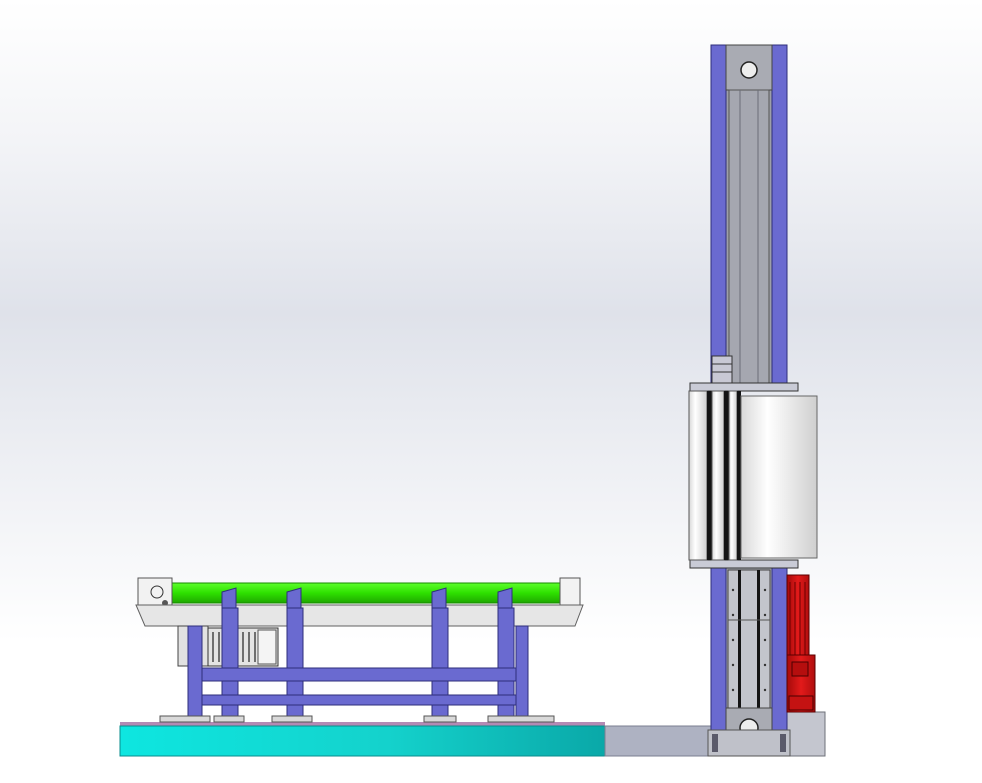 This screenshot has height=783, width=982. I want to click on carriage-top-plate, so click(744, 387).